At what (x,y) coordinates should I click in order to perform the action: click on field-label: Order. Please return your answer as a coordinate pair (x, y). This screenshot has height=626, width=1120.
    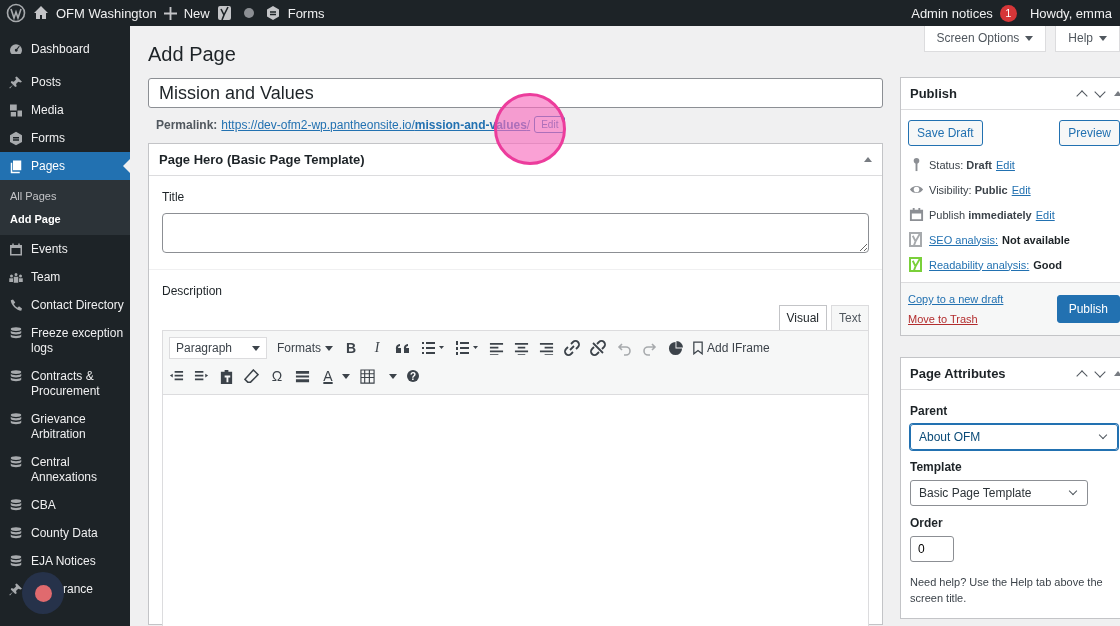
    Looking at the image, I should click on (927, 523).